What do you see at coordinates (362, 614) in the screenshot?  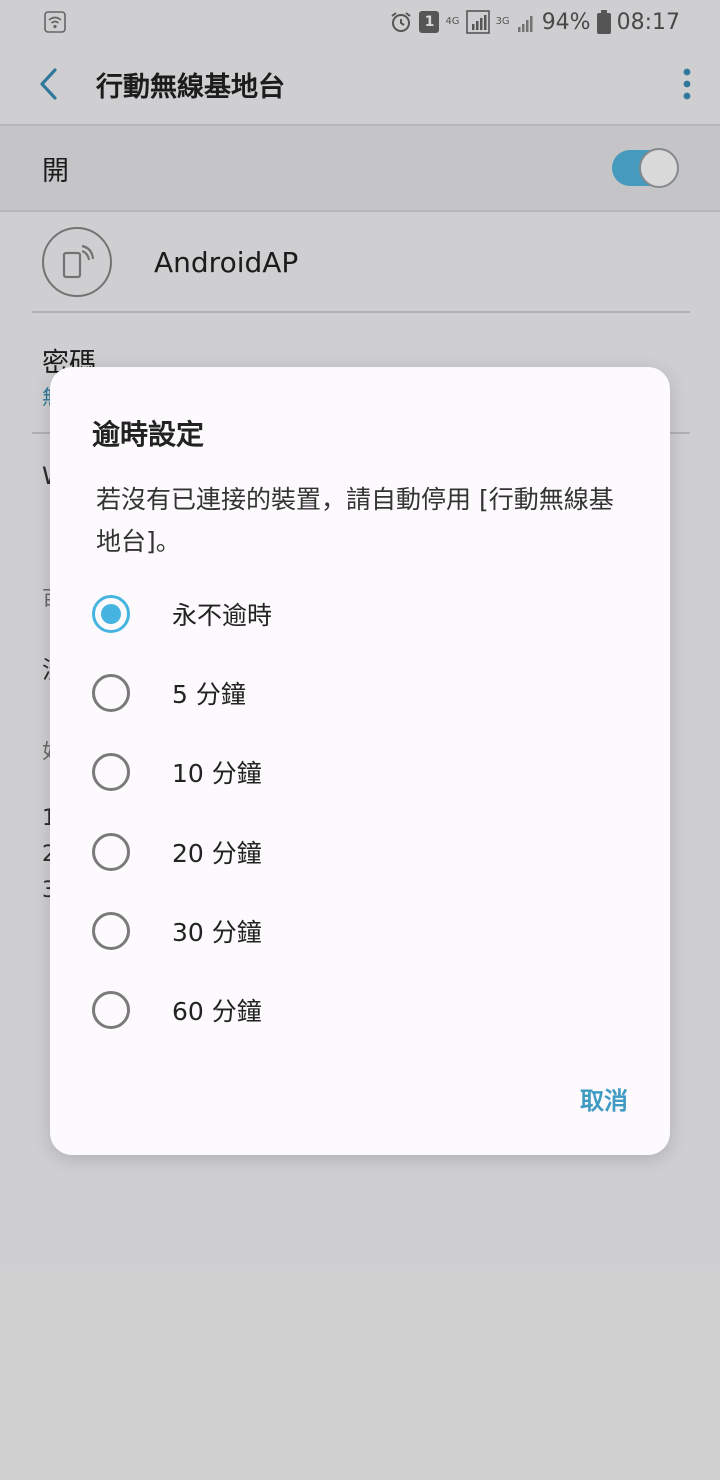 I see `option-never: 永不逾時` at bounding box center [362, 614].